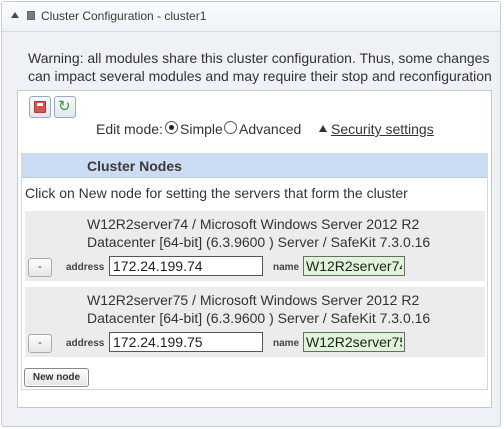  I want to click on collapse-triangle-icon, so click(15, 15).